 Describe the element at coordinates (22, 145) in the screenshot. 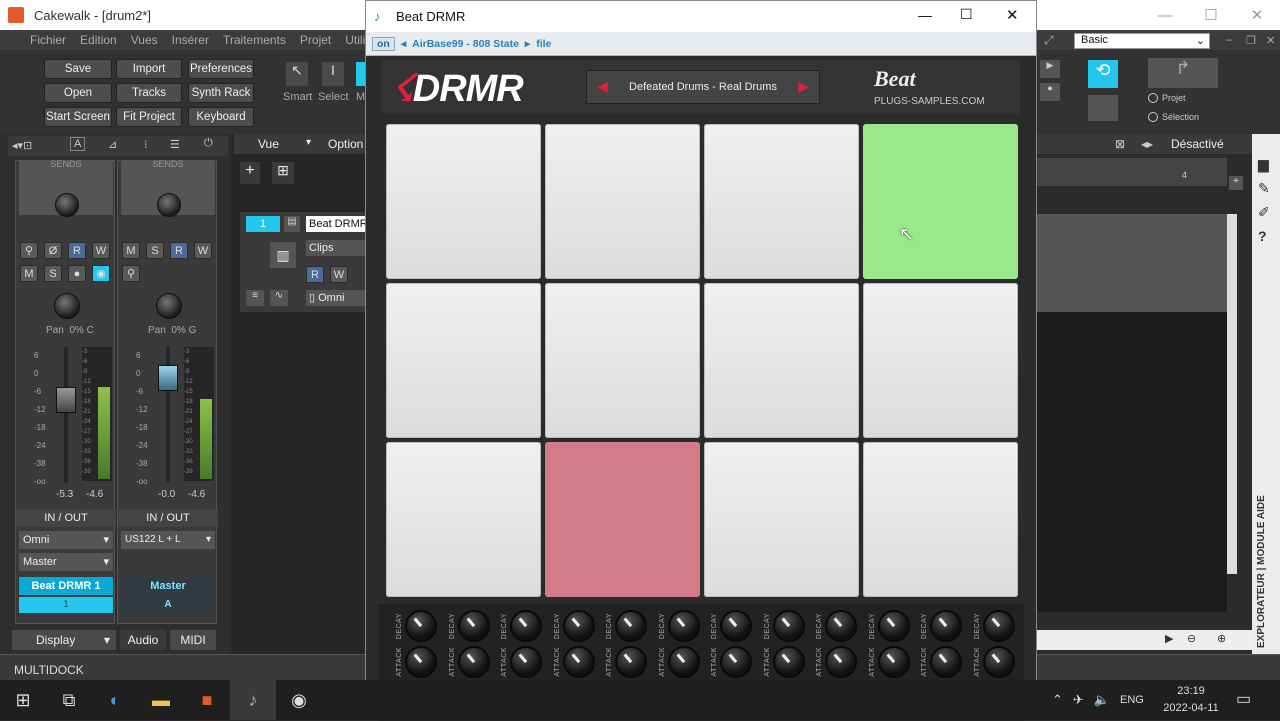

I see `console-nav-icon: ◂▾⊡` at that location.